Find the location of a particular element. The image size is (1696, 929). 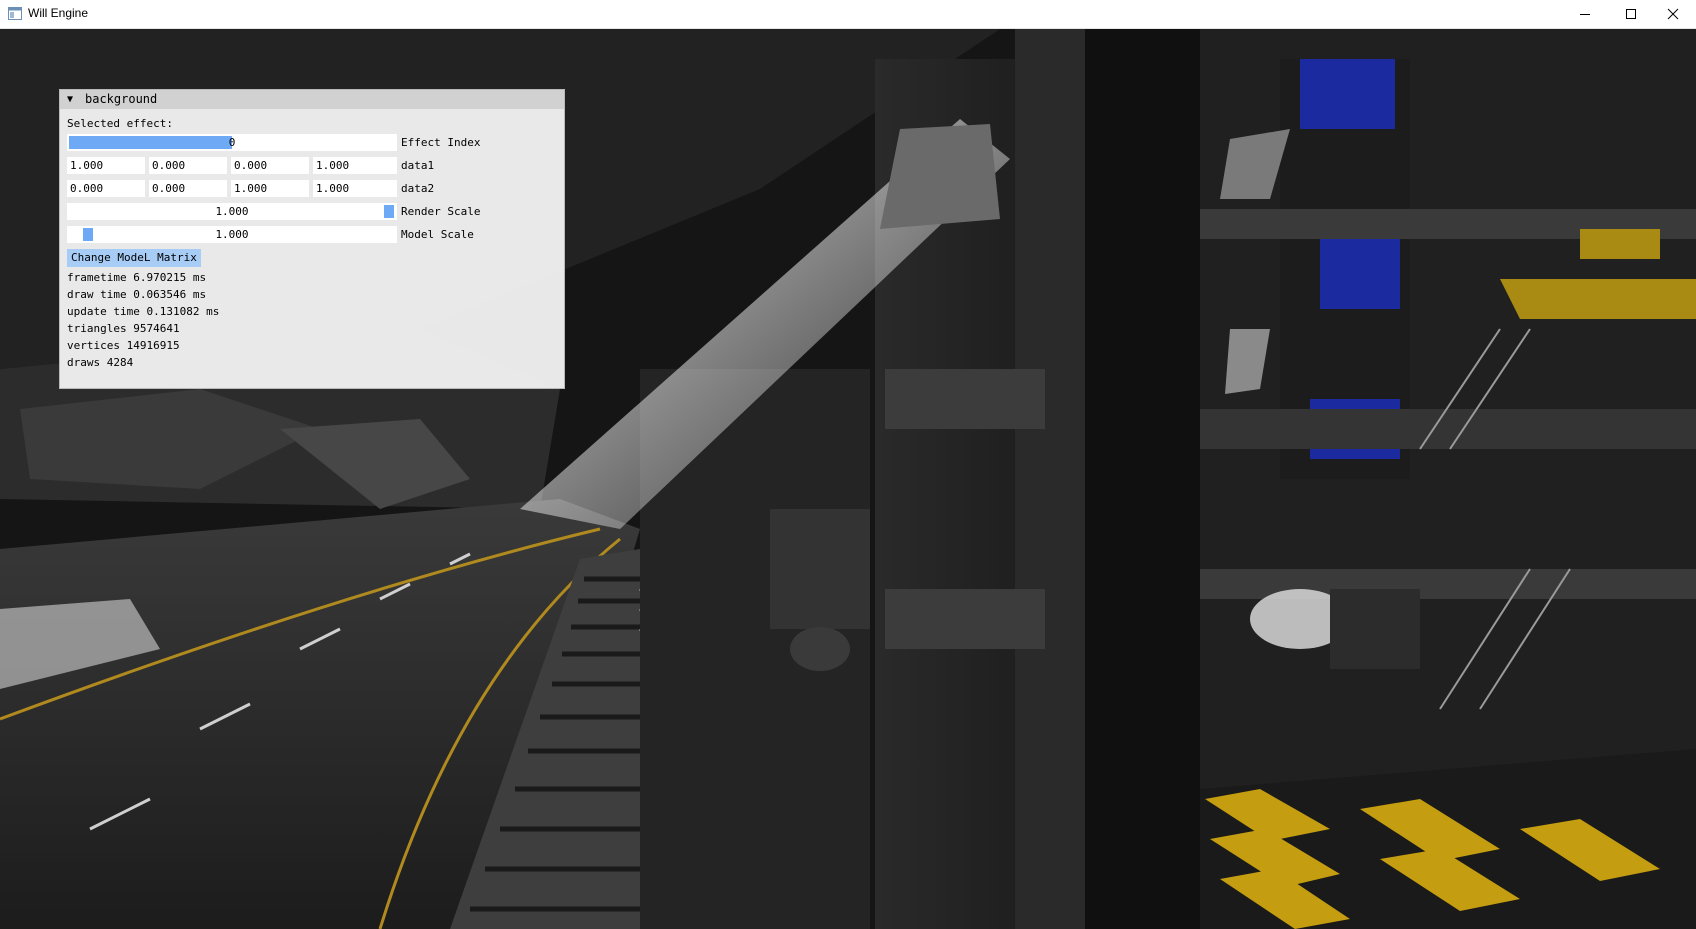

effect-index-value: 0 is located at coordinates (232, 142).